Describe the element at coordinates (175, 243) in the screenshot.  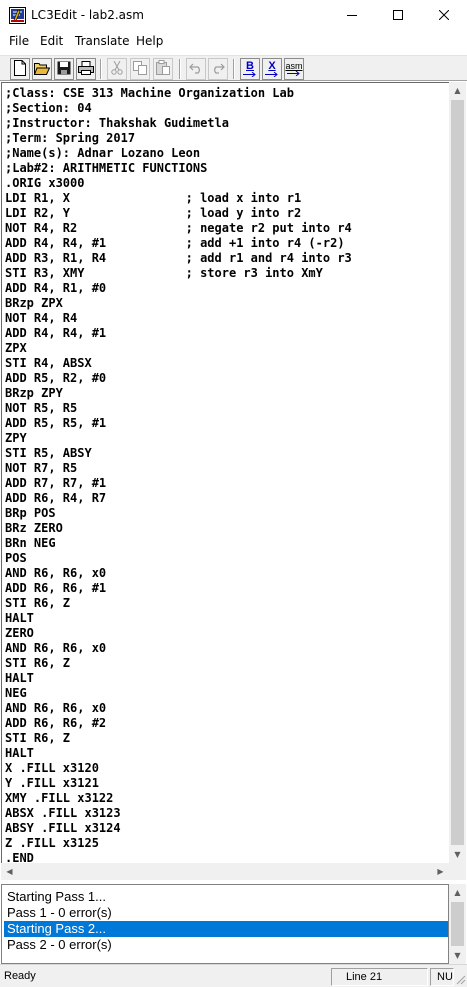
I see `code-line: ADD R4, R4, #1 ; add +1 into r4 (-r2)` at that location.